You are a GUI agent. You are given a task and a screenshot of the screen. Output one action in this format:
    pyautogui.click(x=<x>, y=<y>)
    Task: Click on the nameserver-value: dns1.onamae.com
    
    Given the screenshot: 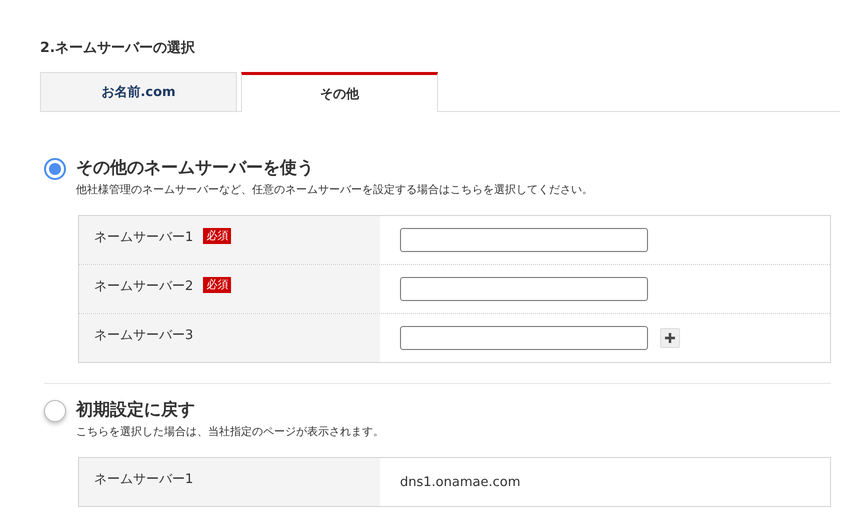 What is the action you would take?
    pyautogui.click(x=460, y=482)
    